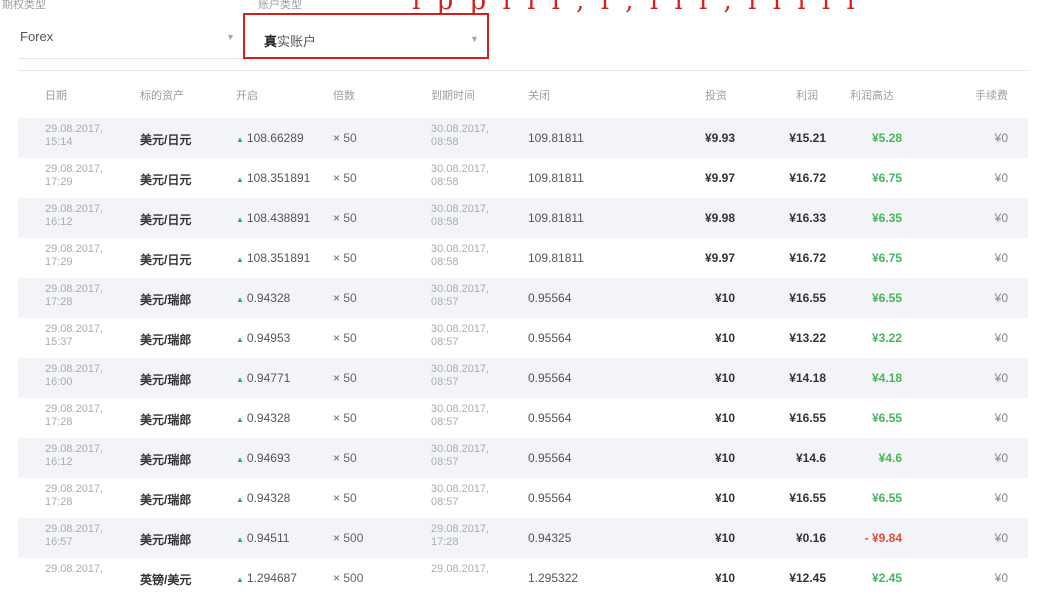 This screenshot has height=598, width=1038. I want to click on option-type-select: Forex ▼, so click(131, 36).